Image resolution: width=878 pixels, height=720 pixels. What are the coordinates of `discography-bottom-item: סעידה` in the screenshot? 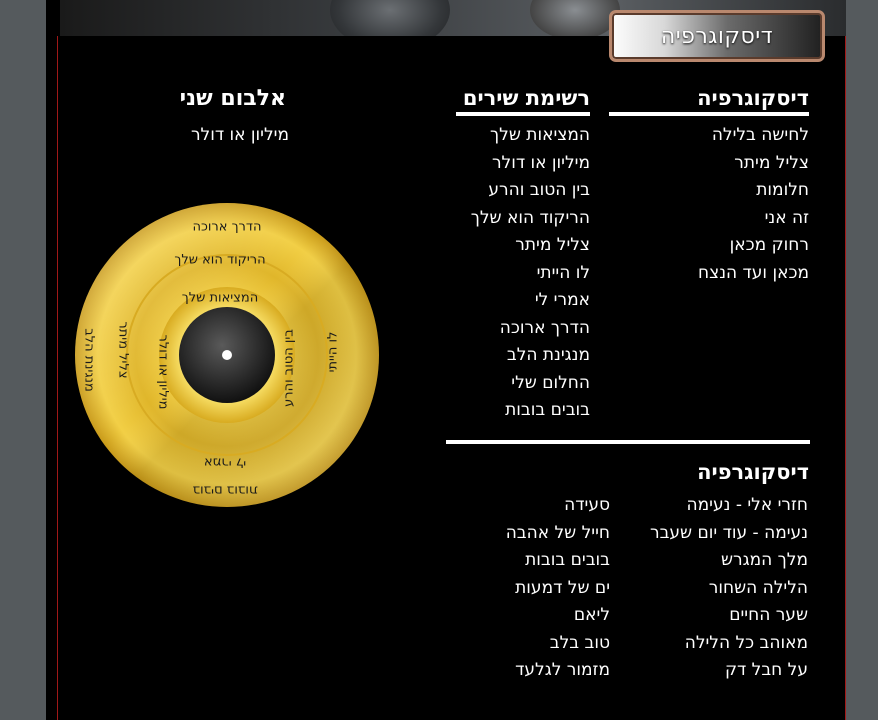 It's located at (558, 506).